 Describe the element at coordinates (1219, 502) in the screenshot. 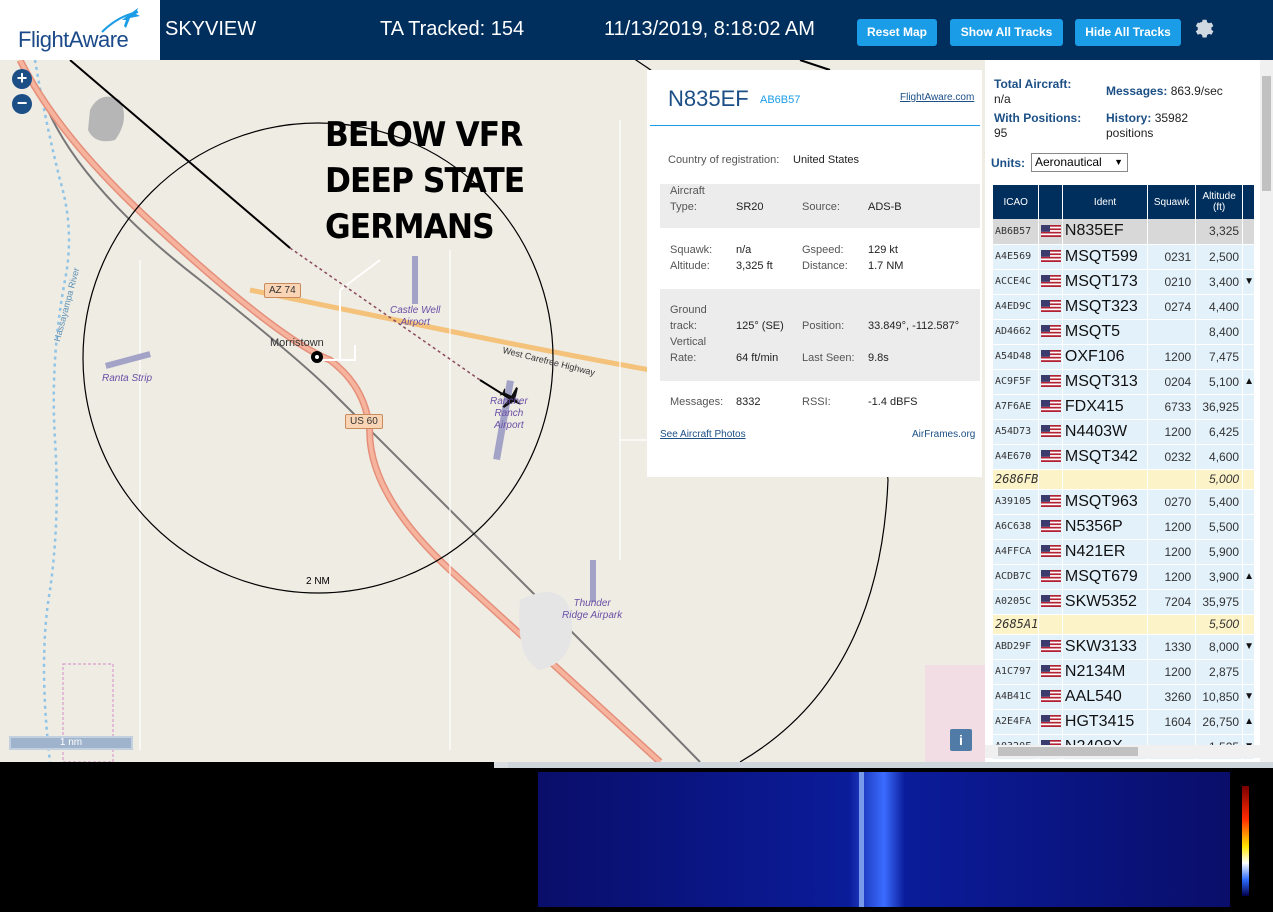

I see `cell-altitude: 5,400` at that location.